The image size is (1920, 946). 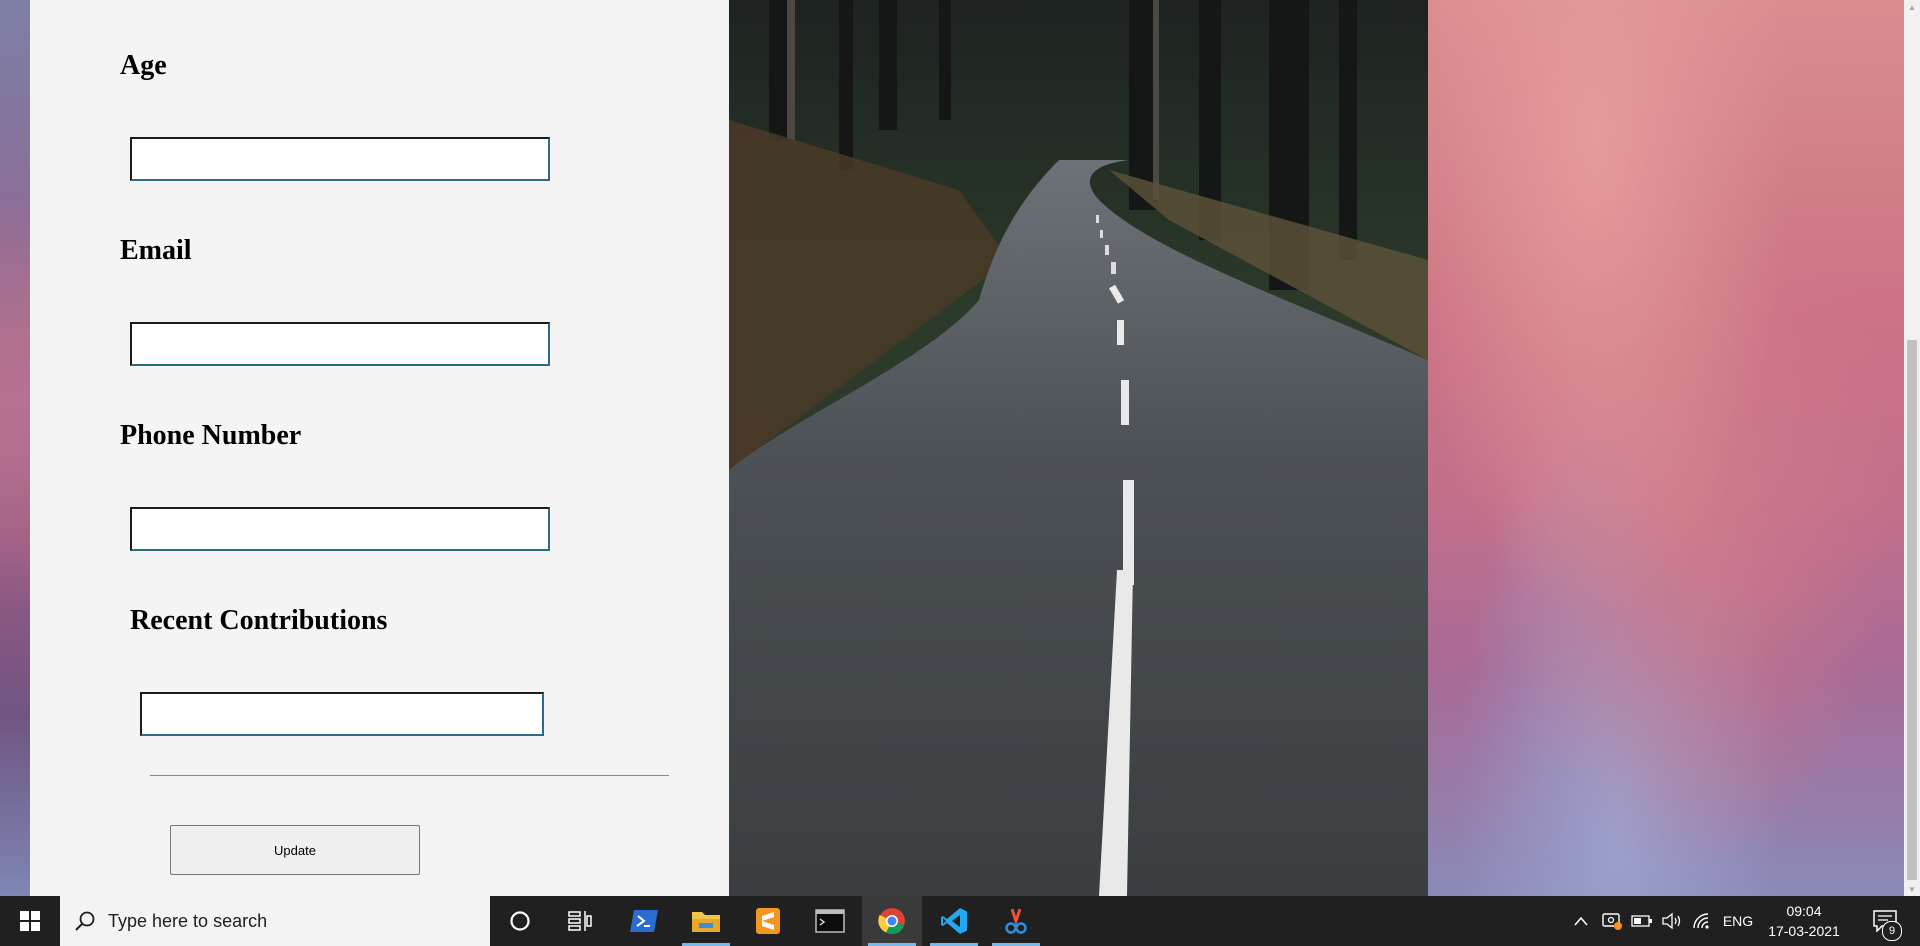 I want to click on chrome-icon, so click(x=891, y=921).